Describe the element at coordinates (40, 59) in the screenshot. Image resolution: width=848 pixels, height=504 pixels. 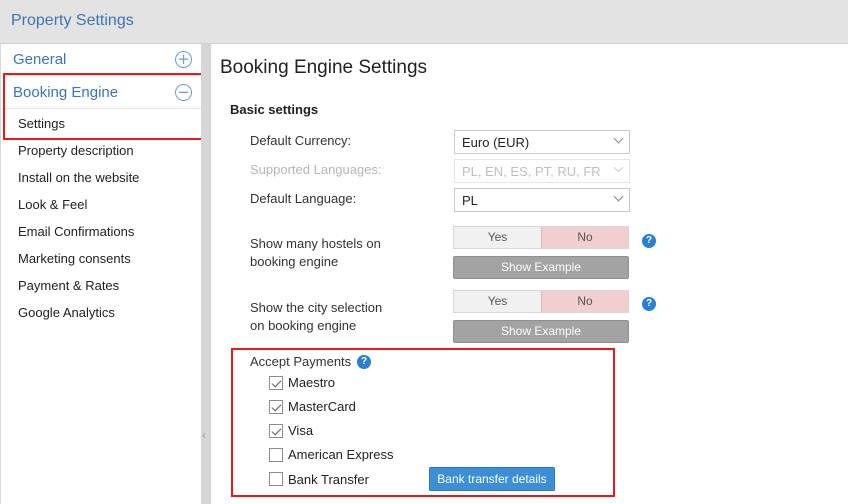
I see `sidebar-section-general-label: General` at that location.